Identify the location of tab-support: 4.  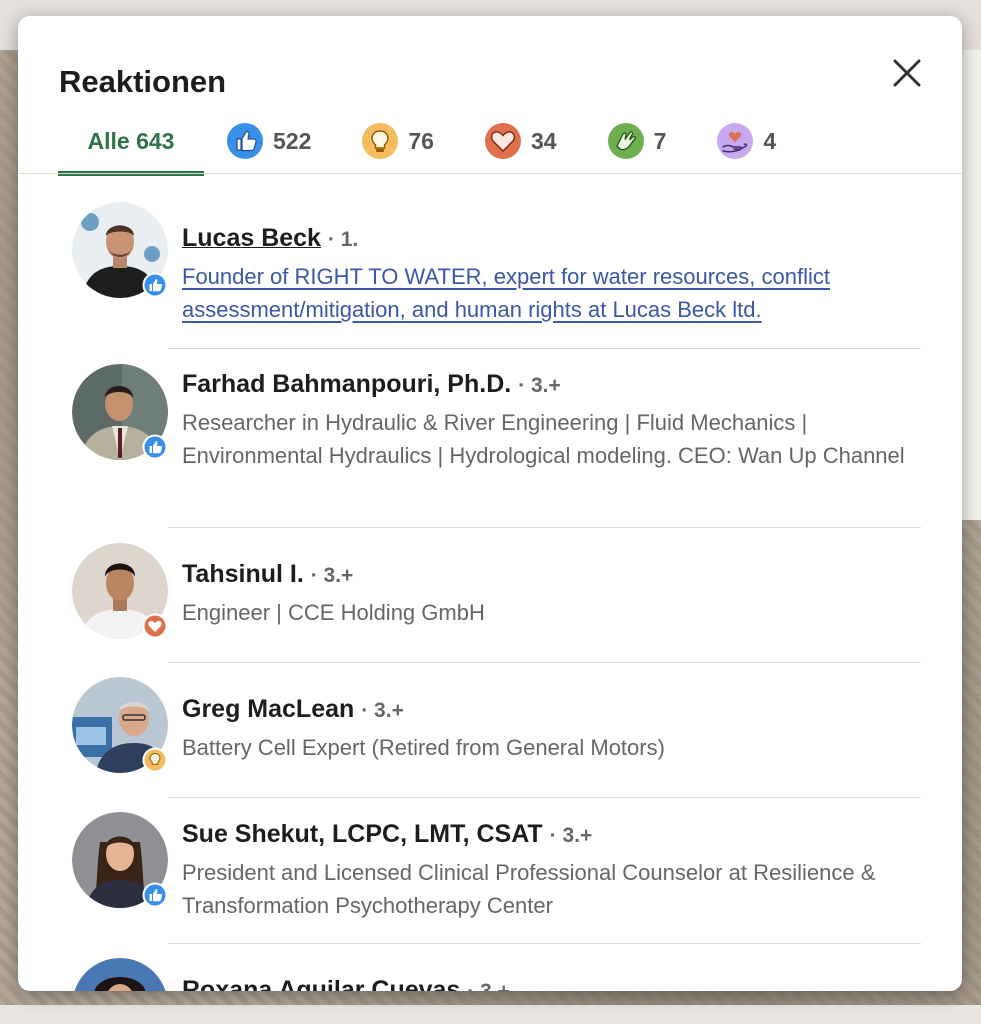
(746, 141).